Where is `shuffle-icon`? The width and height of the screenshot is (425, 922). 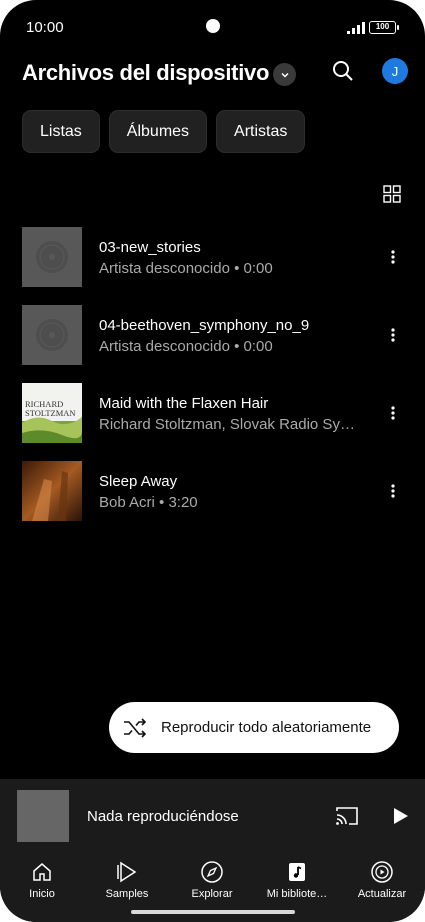 shuffle-icon is located at coordinates (135, 727).